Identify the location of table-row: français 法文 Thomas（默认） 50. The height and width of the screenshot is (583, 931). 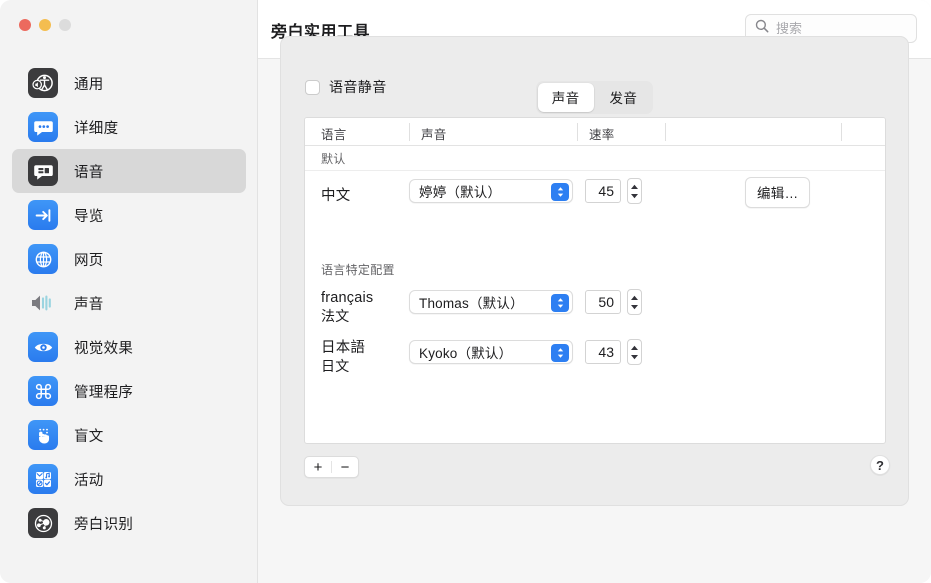
(595, 307).